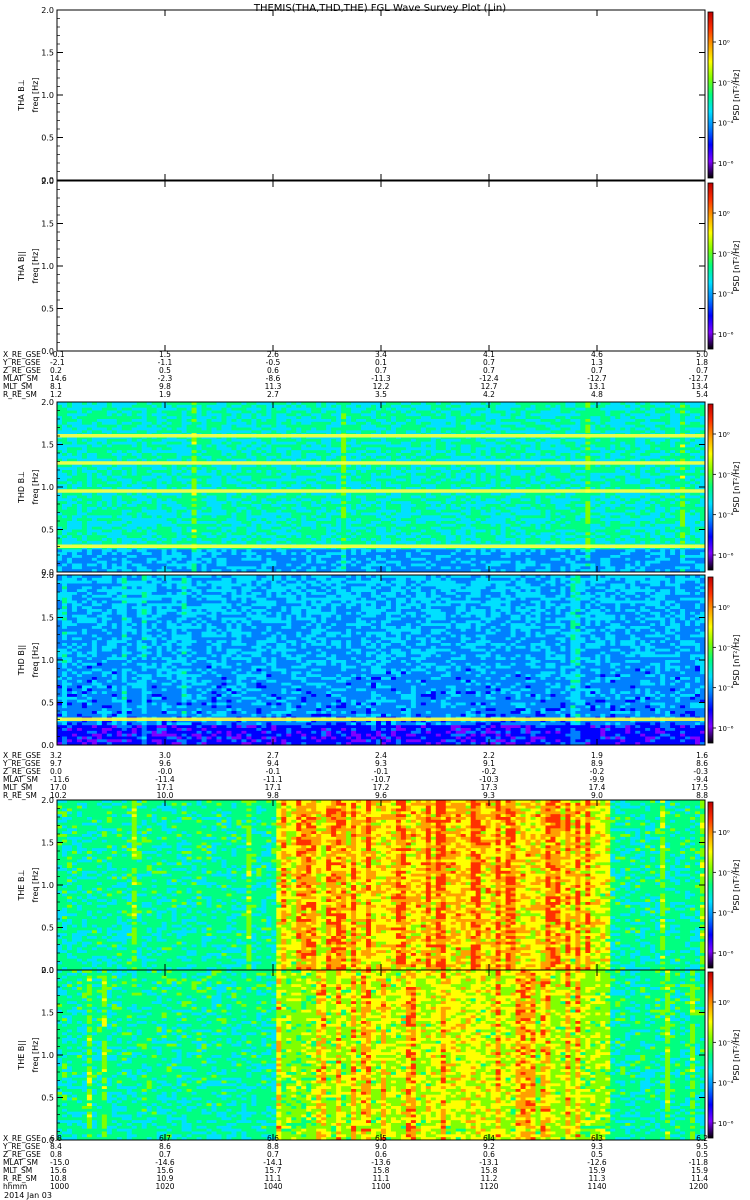 Image resolution: width=750 pixels, height=1200 pixels. I want to click on ephemeris-value: 10.0, so click(165, 795).